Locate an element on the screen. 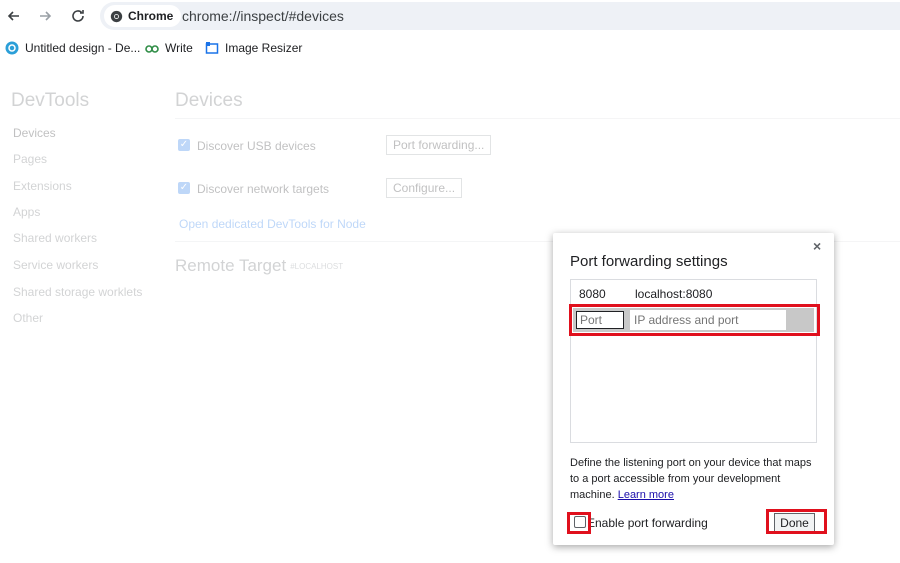 The image size is (900, 563). browser-toolbar: Chrome chrome://inspect/#devices is located at coordinates (450, 16).